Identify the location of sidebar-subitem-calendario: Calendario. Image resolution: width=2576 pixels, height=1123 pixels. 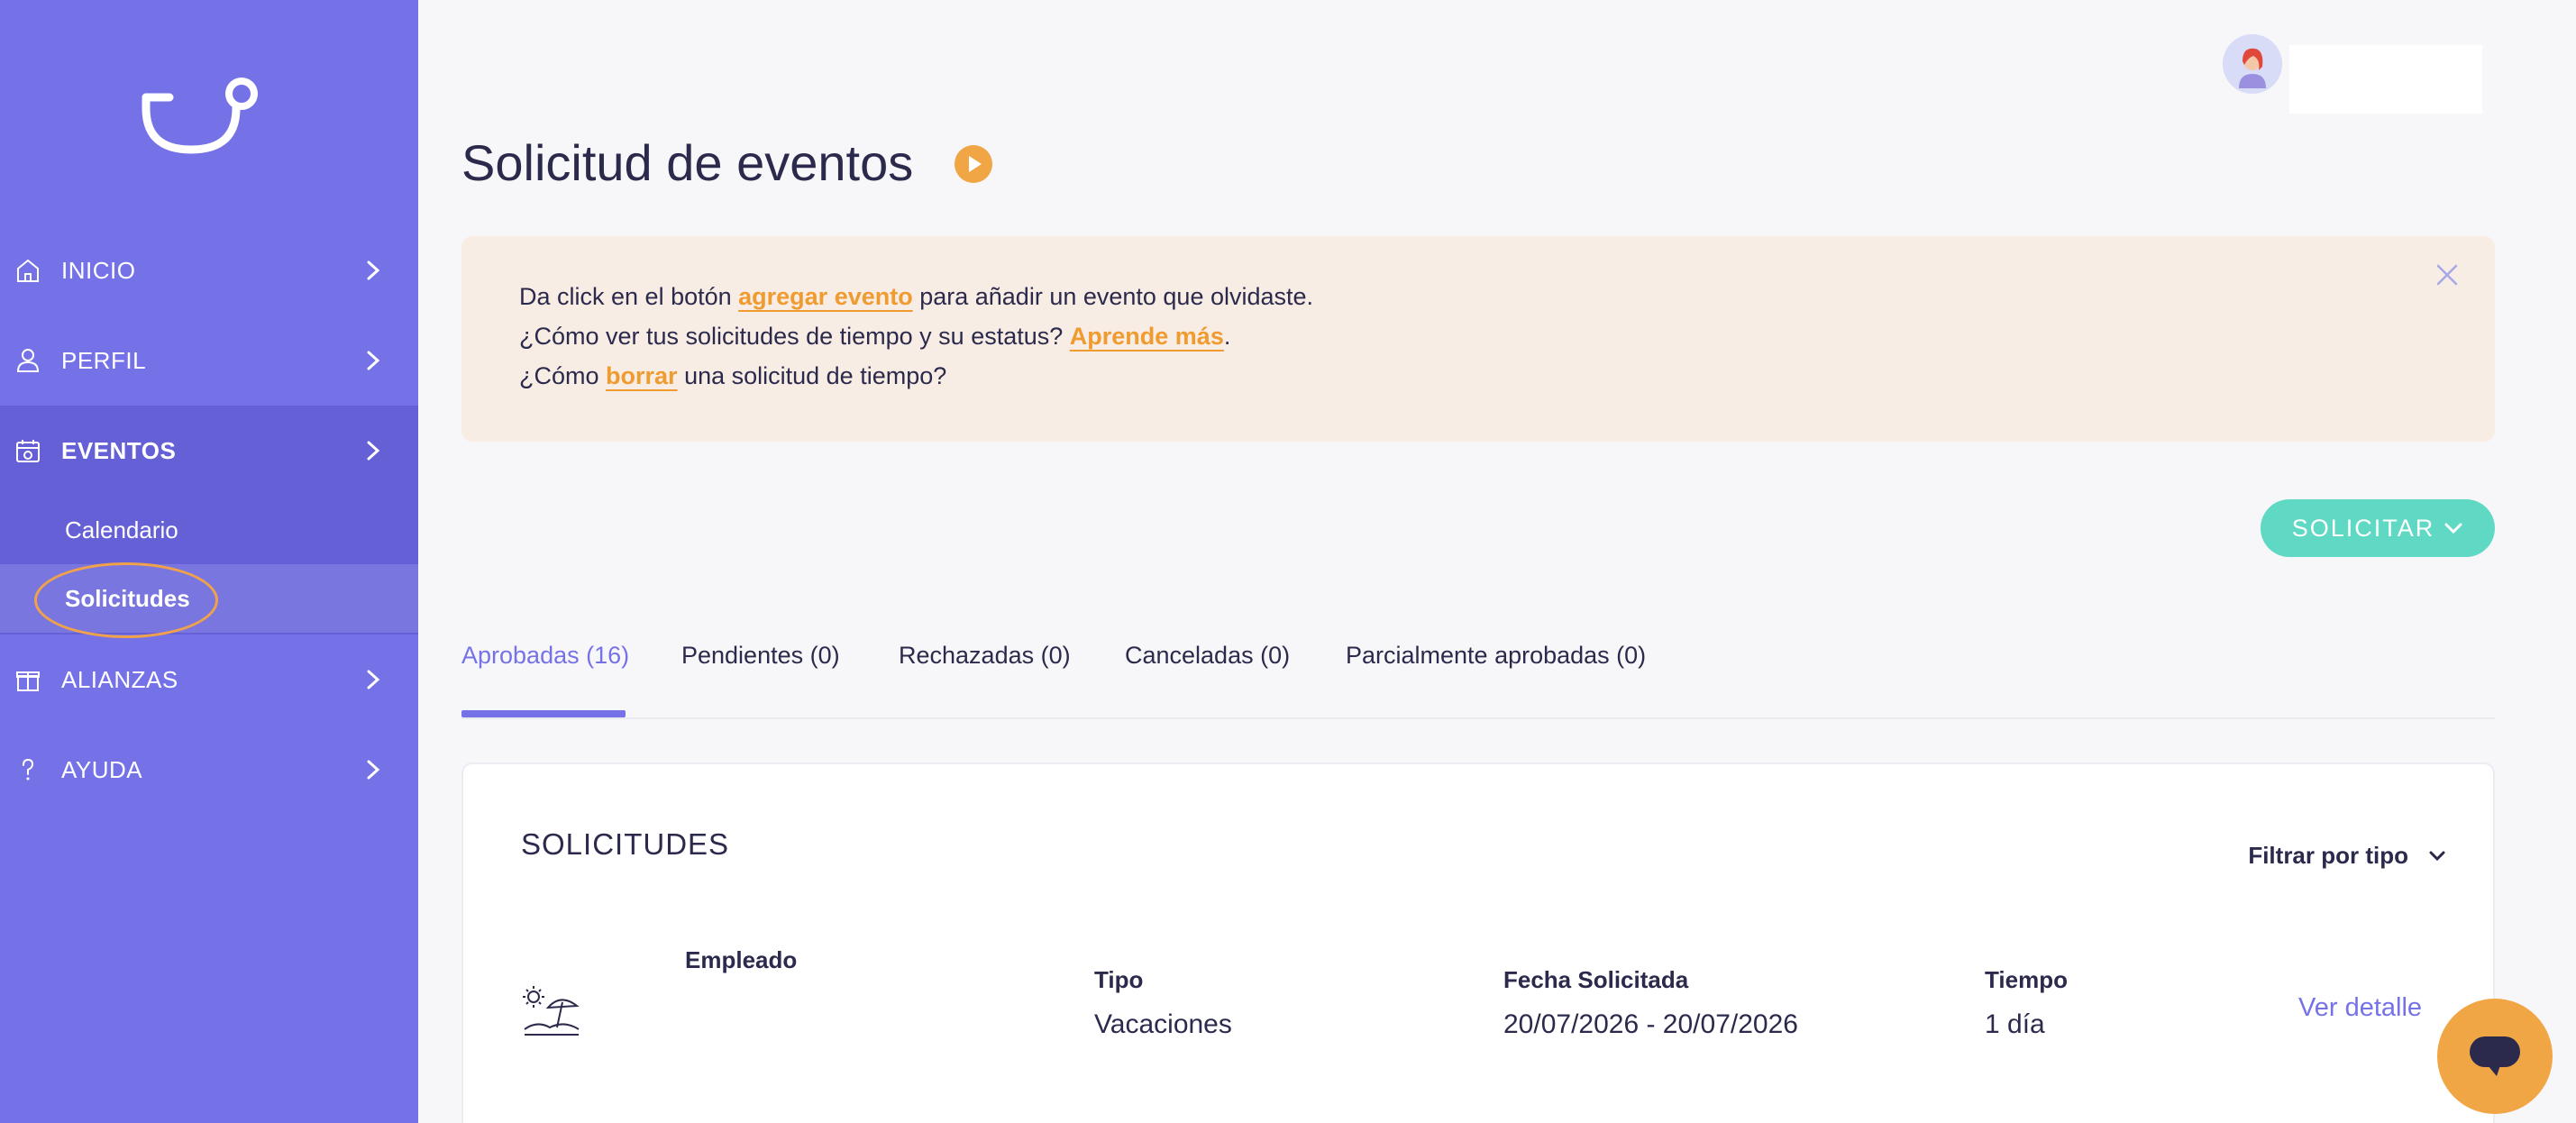
(209, 530).